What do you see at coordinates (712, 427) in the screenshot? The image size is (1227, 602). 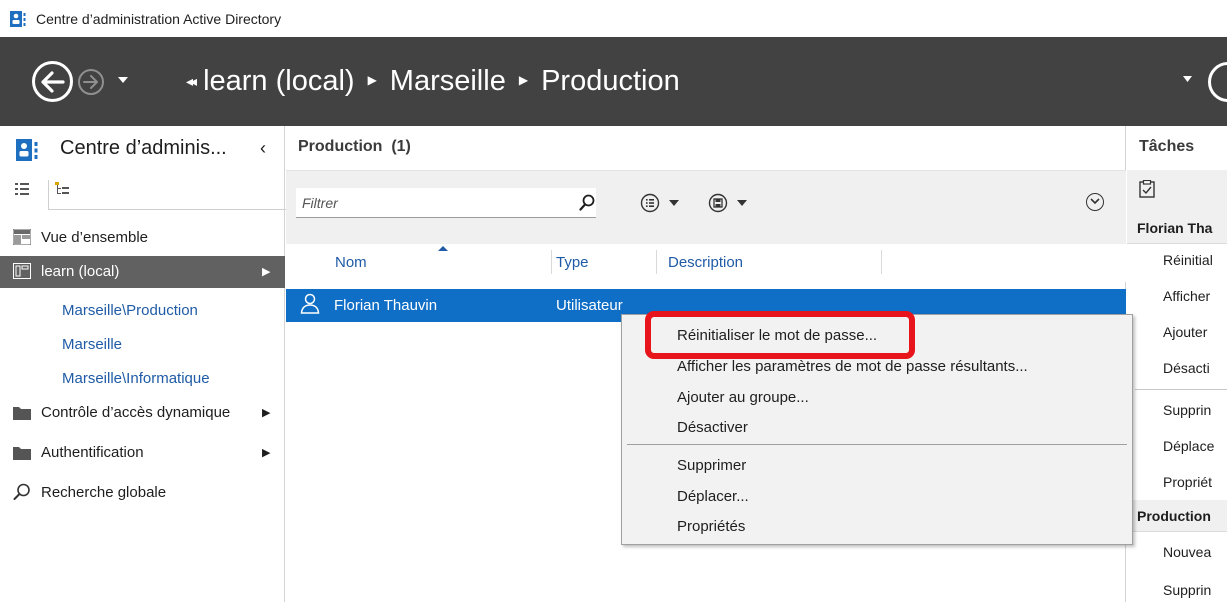 I see `menu-item-label: Désactiver` at bounding box center [712, 427].